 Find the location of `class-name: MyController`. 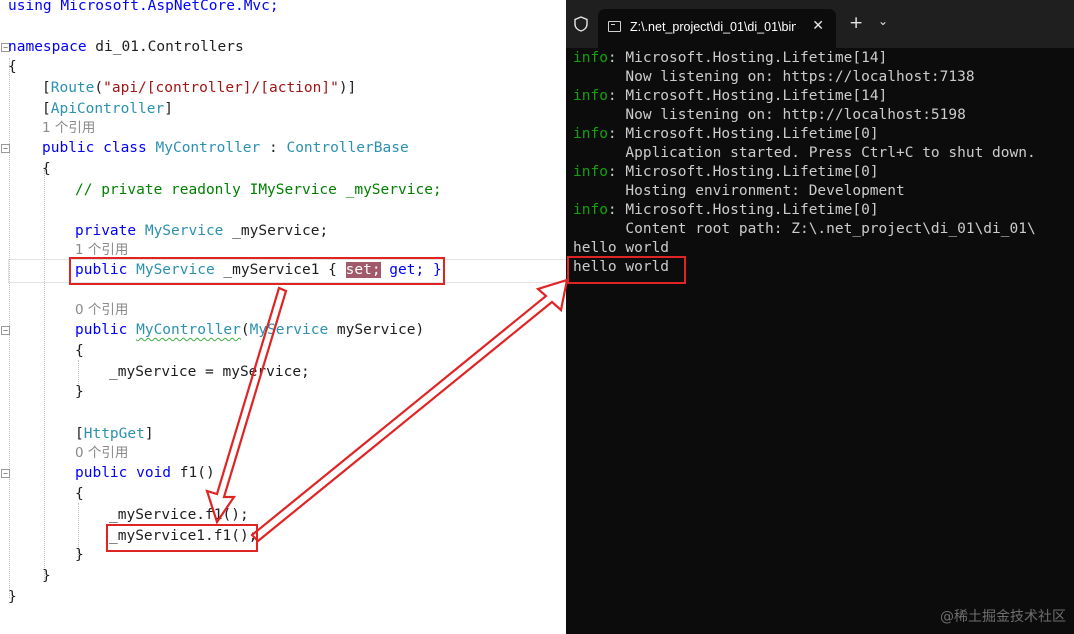

class-name: MyController is located at coordinates (208, 148).